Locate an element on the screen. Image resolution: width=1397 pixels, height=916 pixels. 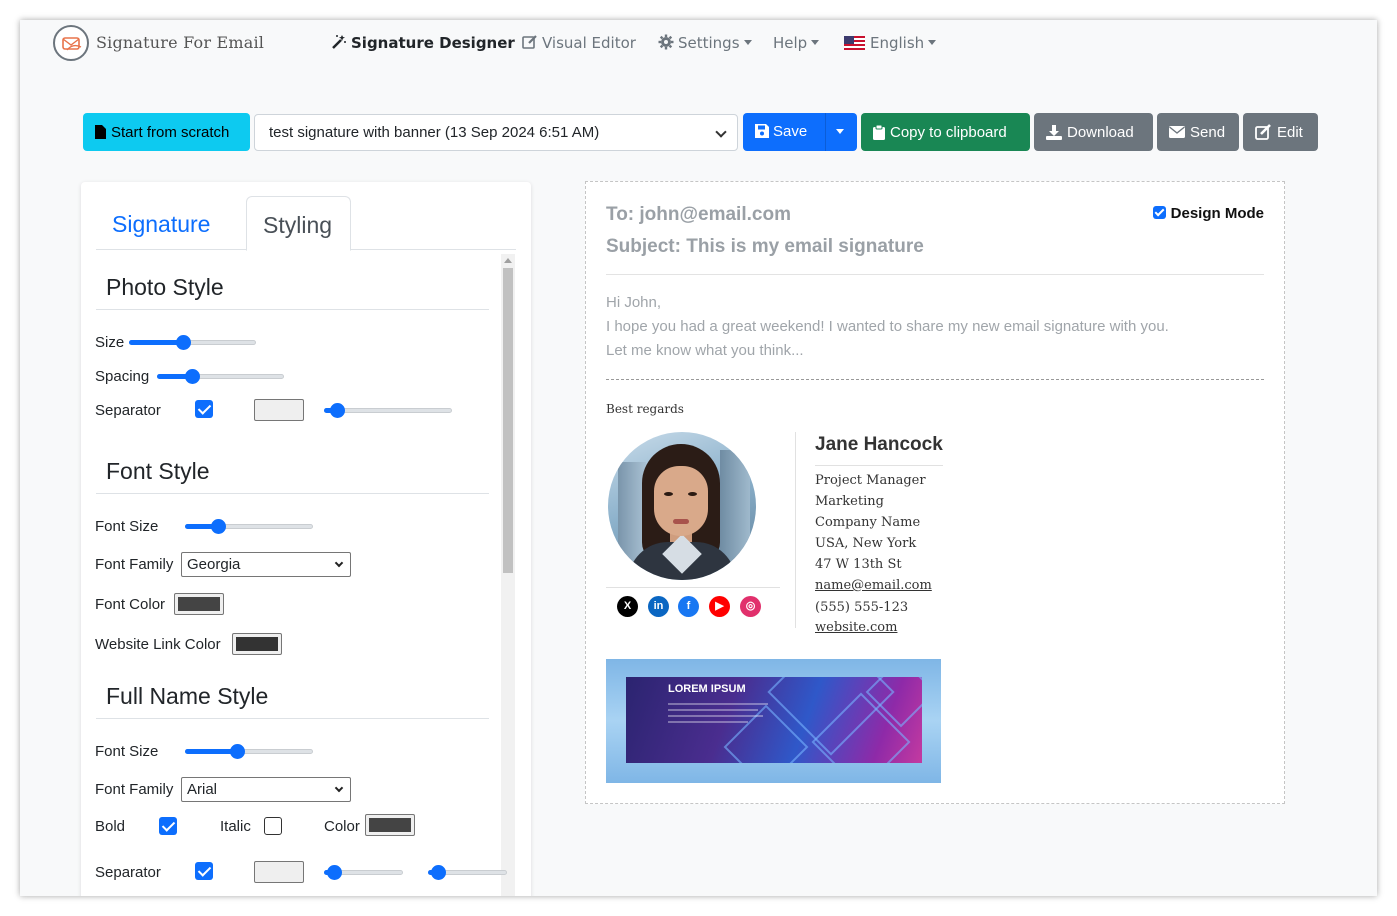
name-separator-color-picker is located at coordinates (279, 872).